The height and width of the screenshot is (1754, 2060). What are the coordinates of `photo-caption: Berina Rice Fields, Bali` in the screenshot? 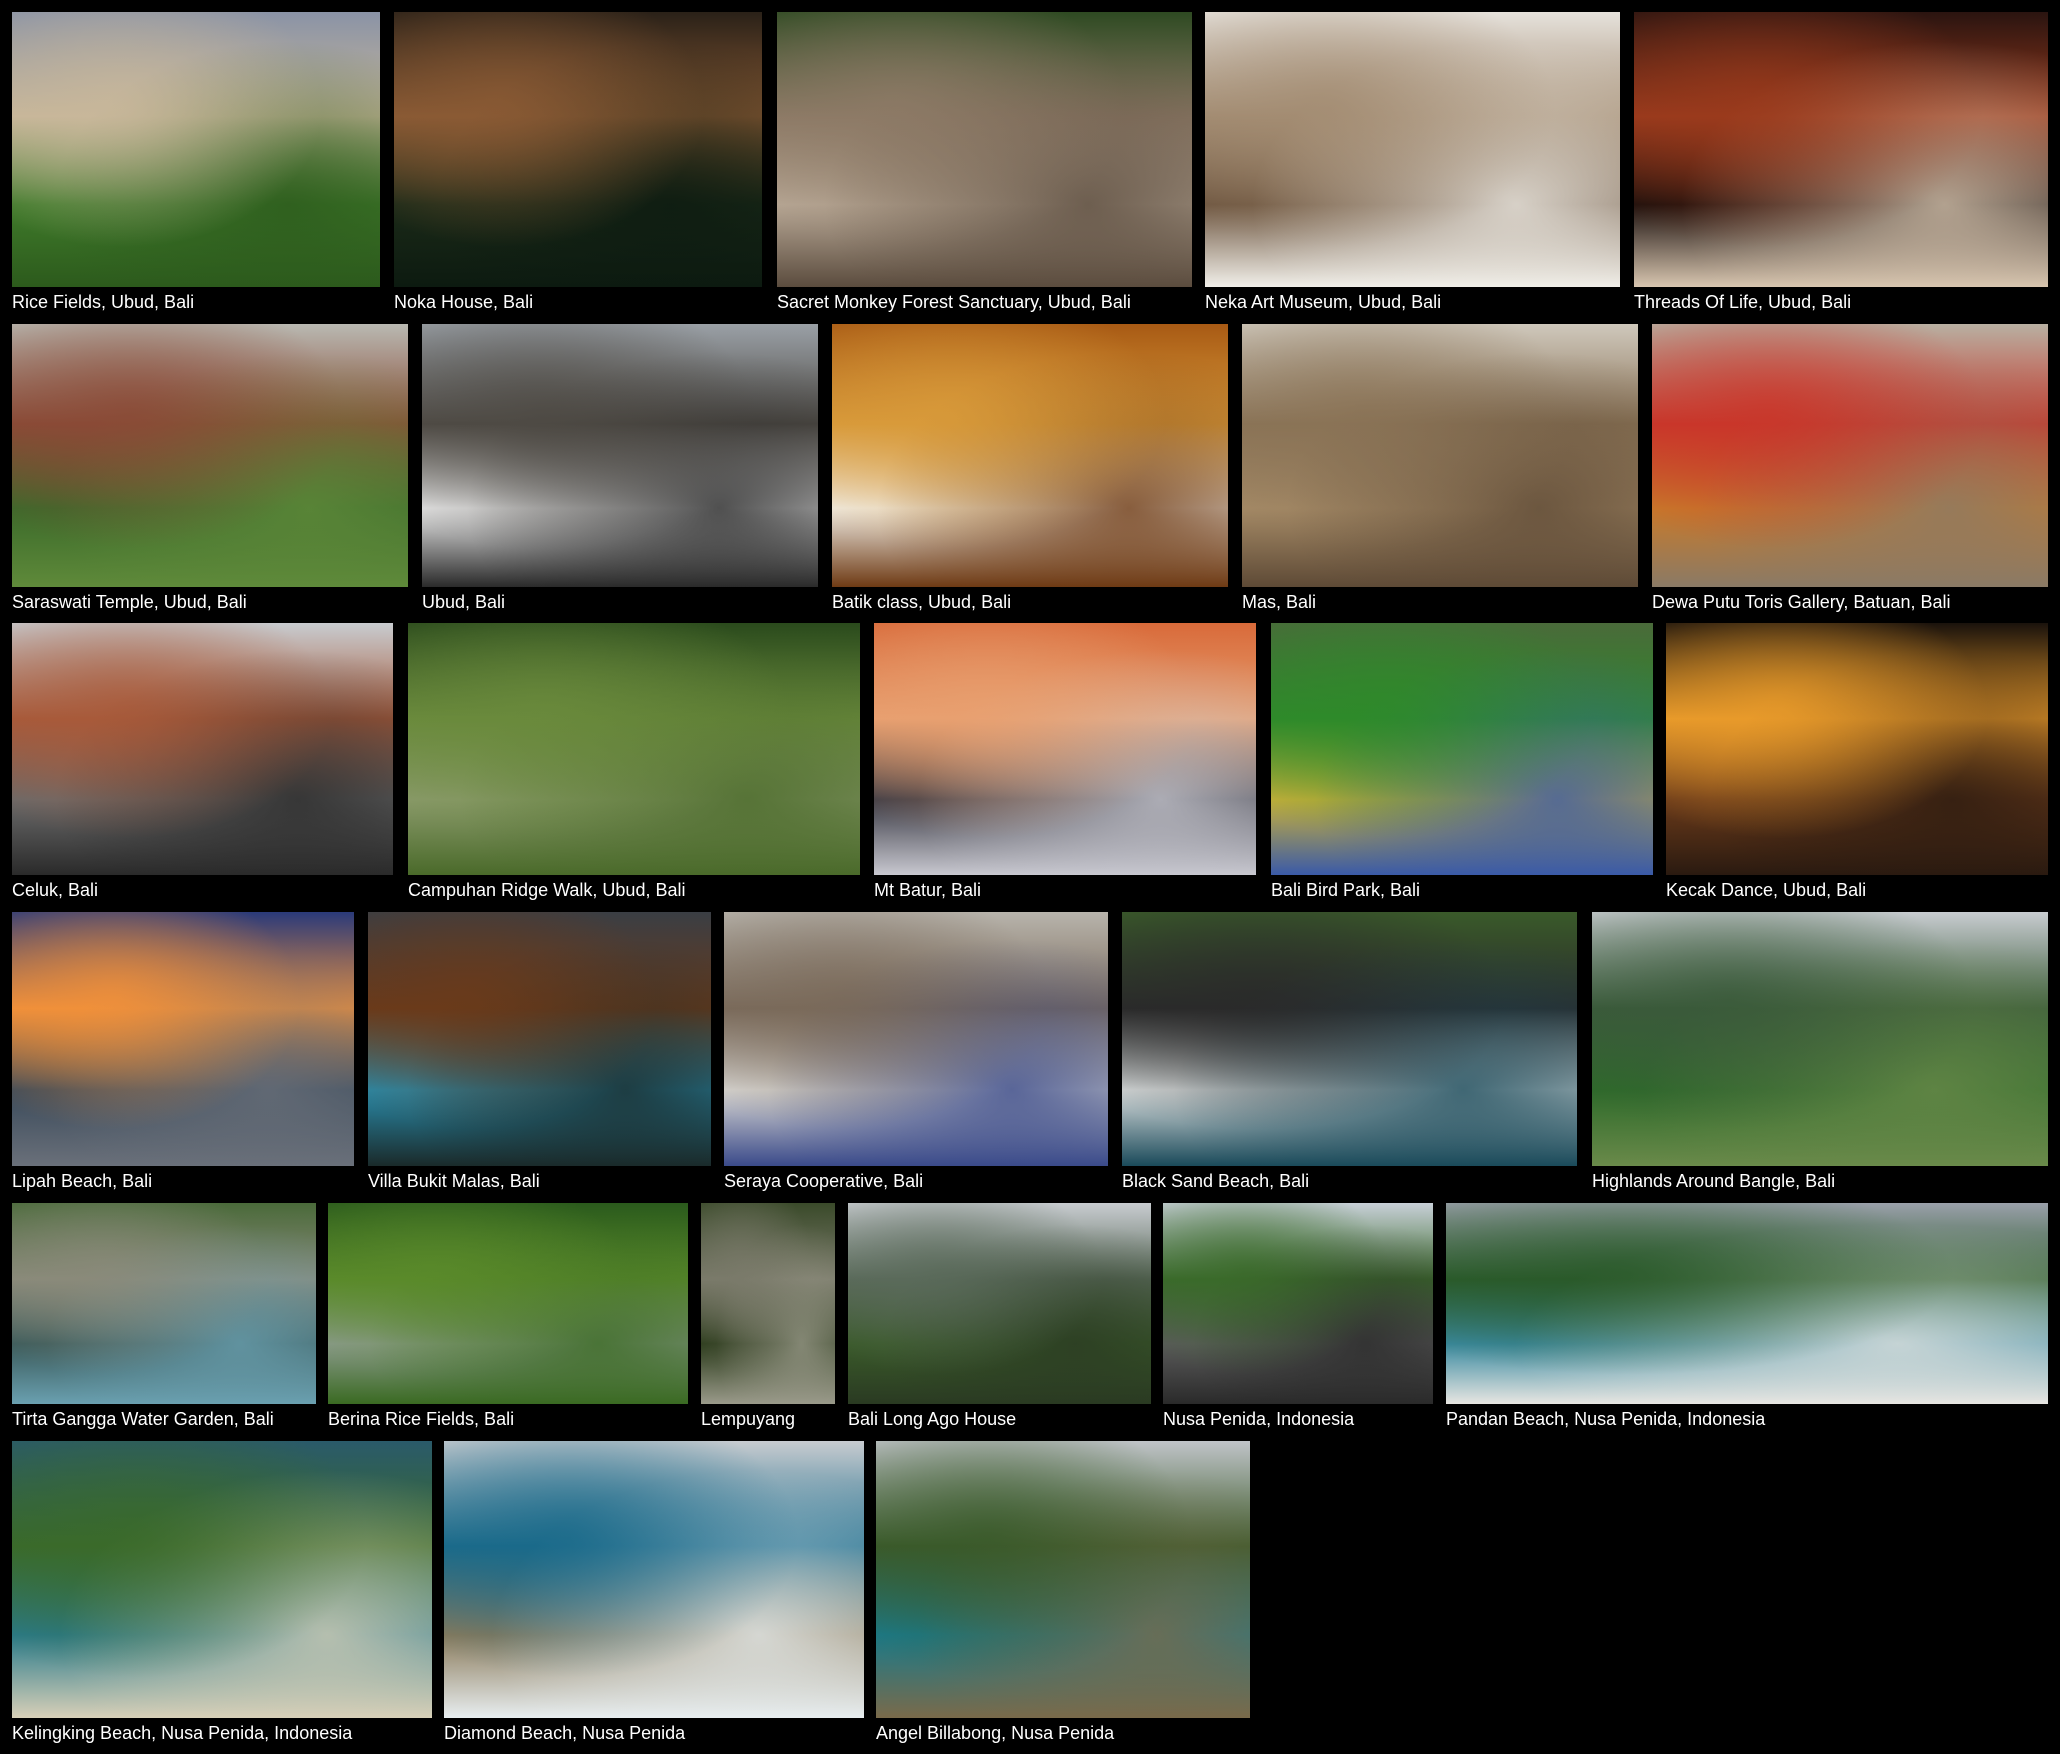 It's located at (421, 1419).